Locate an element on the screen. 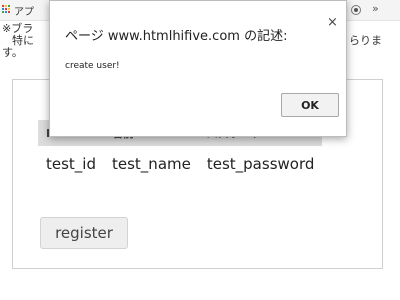  bookmark-apps-label: アプ is located at coordinates (24, 10).